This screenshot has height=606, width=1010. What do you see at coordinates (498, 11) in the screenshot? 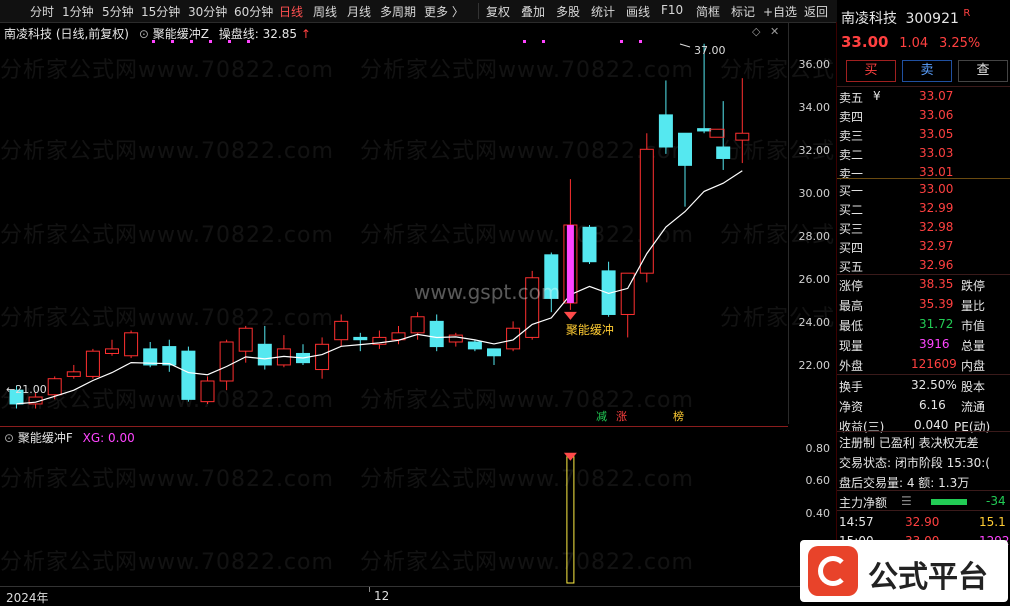
I see `adjust-button: 复权` at bounding box center [498, 11].